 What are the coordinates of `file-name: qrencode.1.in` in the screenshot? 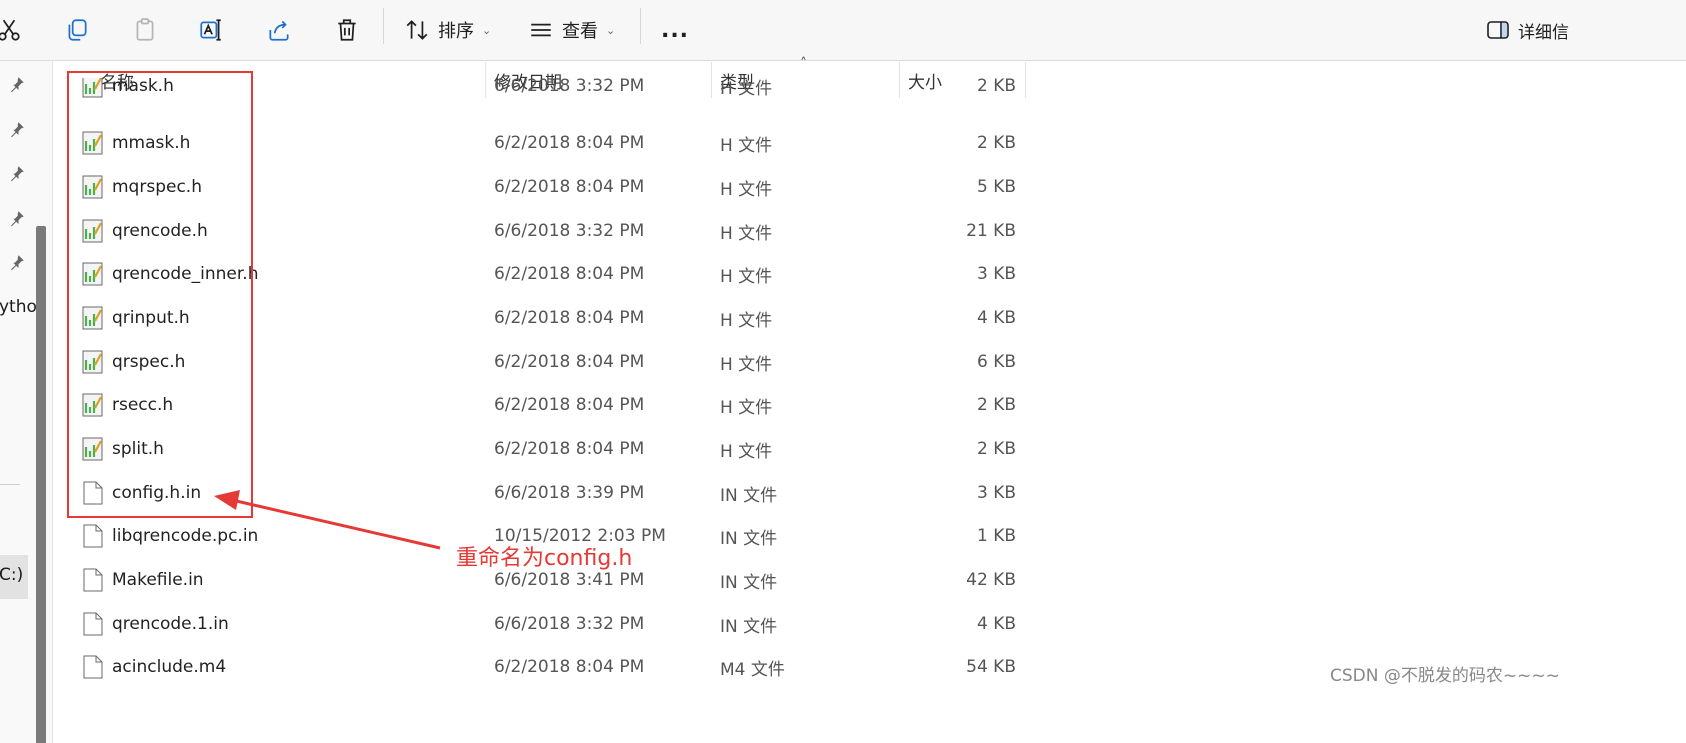 It's located at (170, 624).